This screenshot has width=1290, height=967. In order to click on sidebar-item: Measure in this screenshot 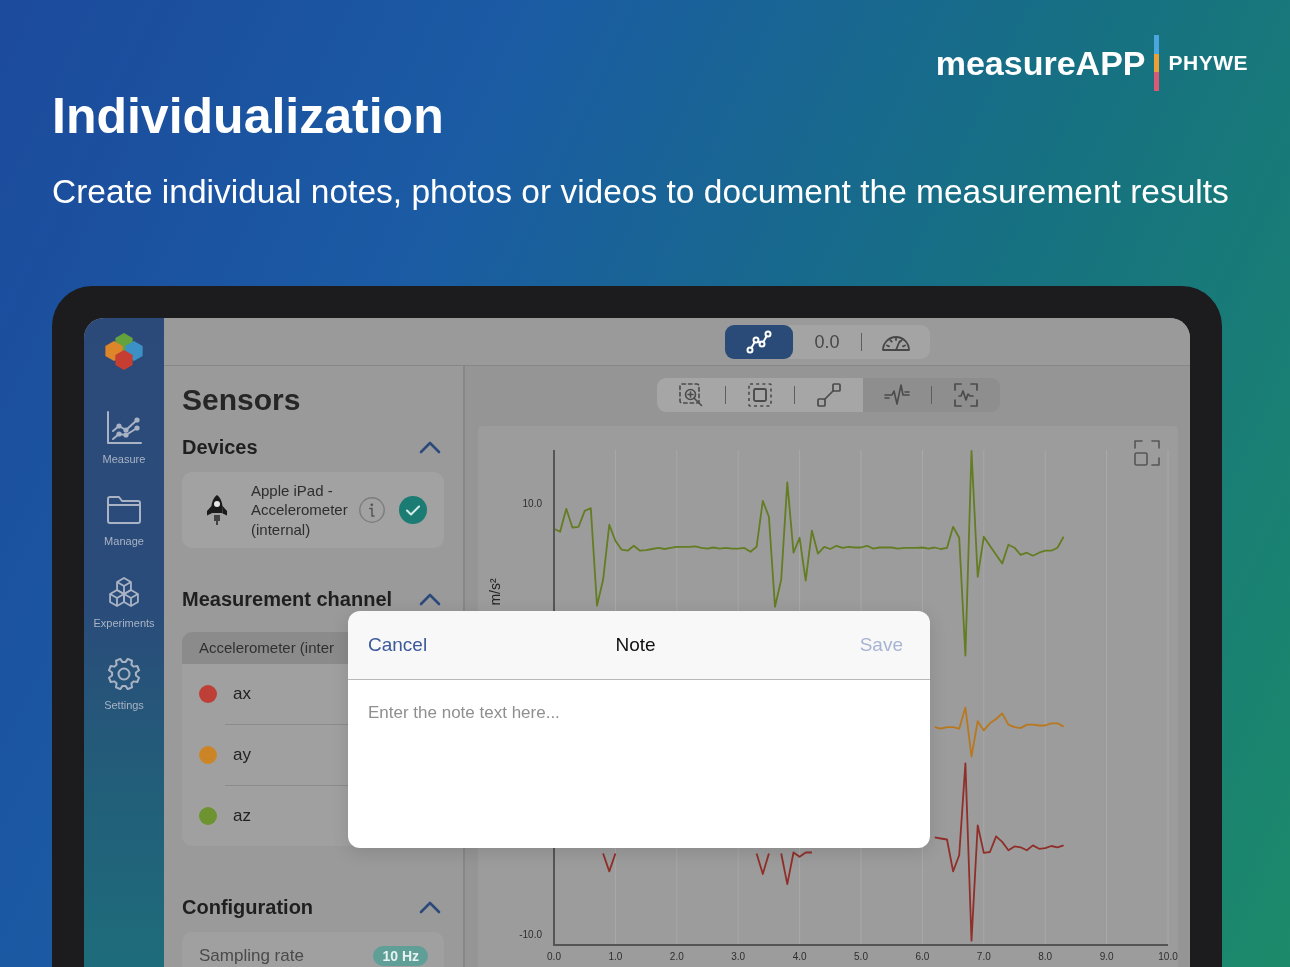, I will do `click(124, 439)`.